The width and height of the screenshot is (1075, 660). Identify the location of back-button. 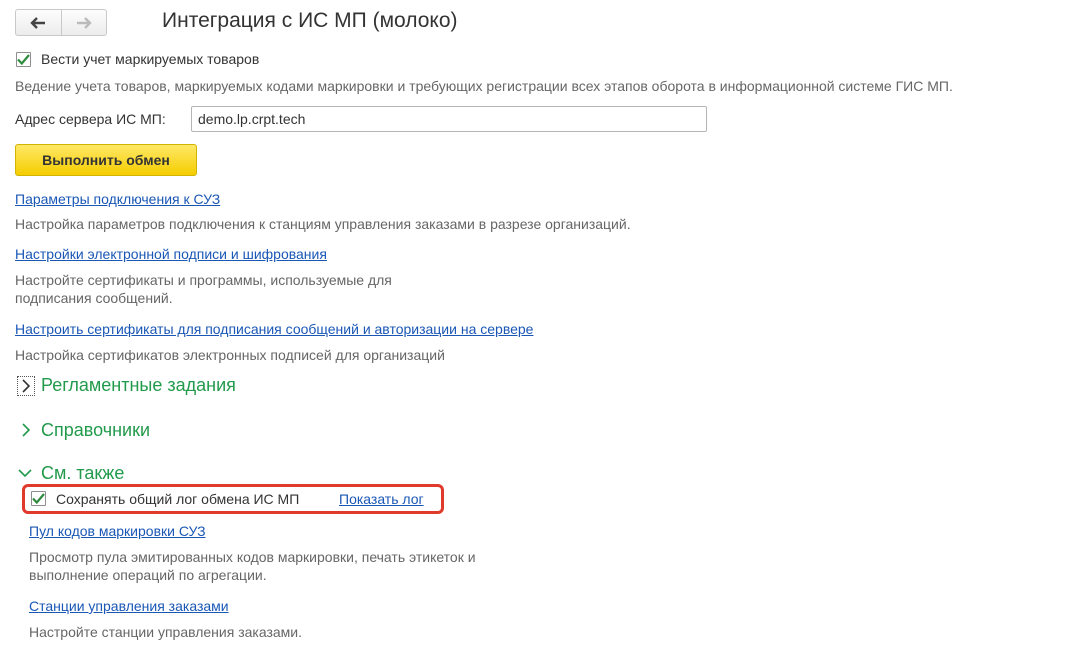
(38, 22).